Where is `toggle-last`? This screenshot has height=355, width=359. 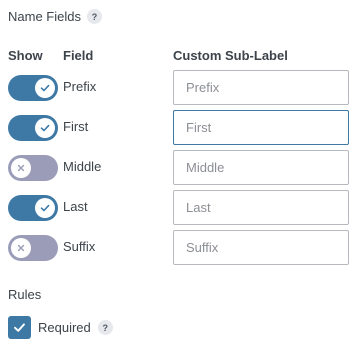 toggle-last is located at coordinates (33, 208).